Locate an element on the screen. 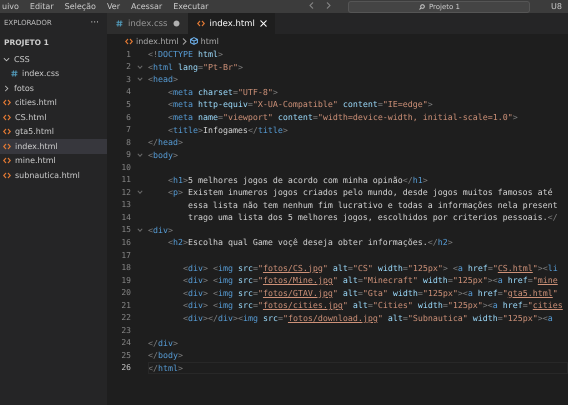  code-line: <meta name="viewport" content="width=device-width, initial-scale=1.0"> is located at coordinates (342, 117).